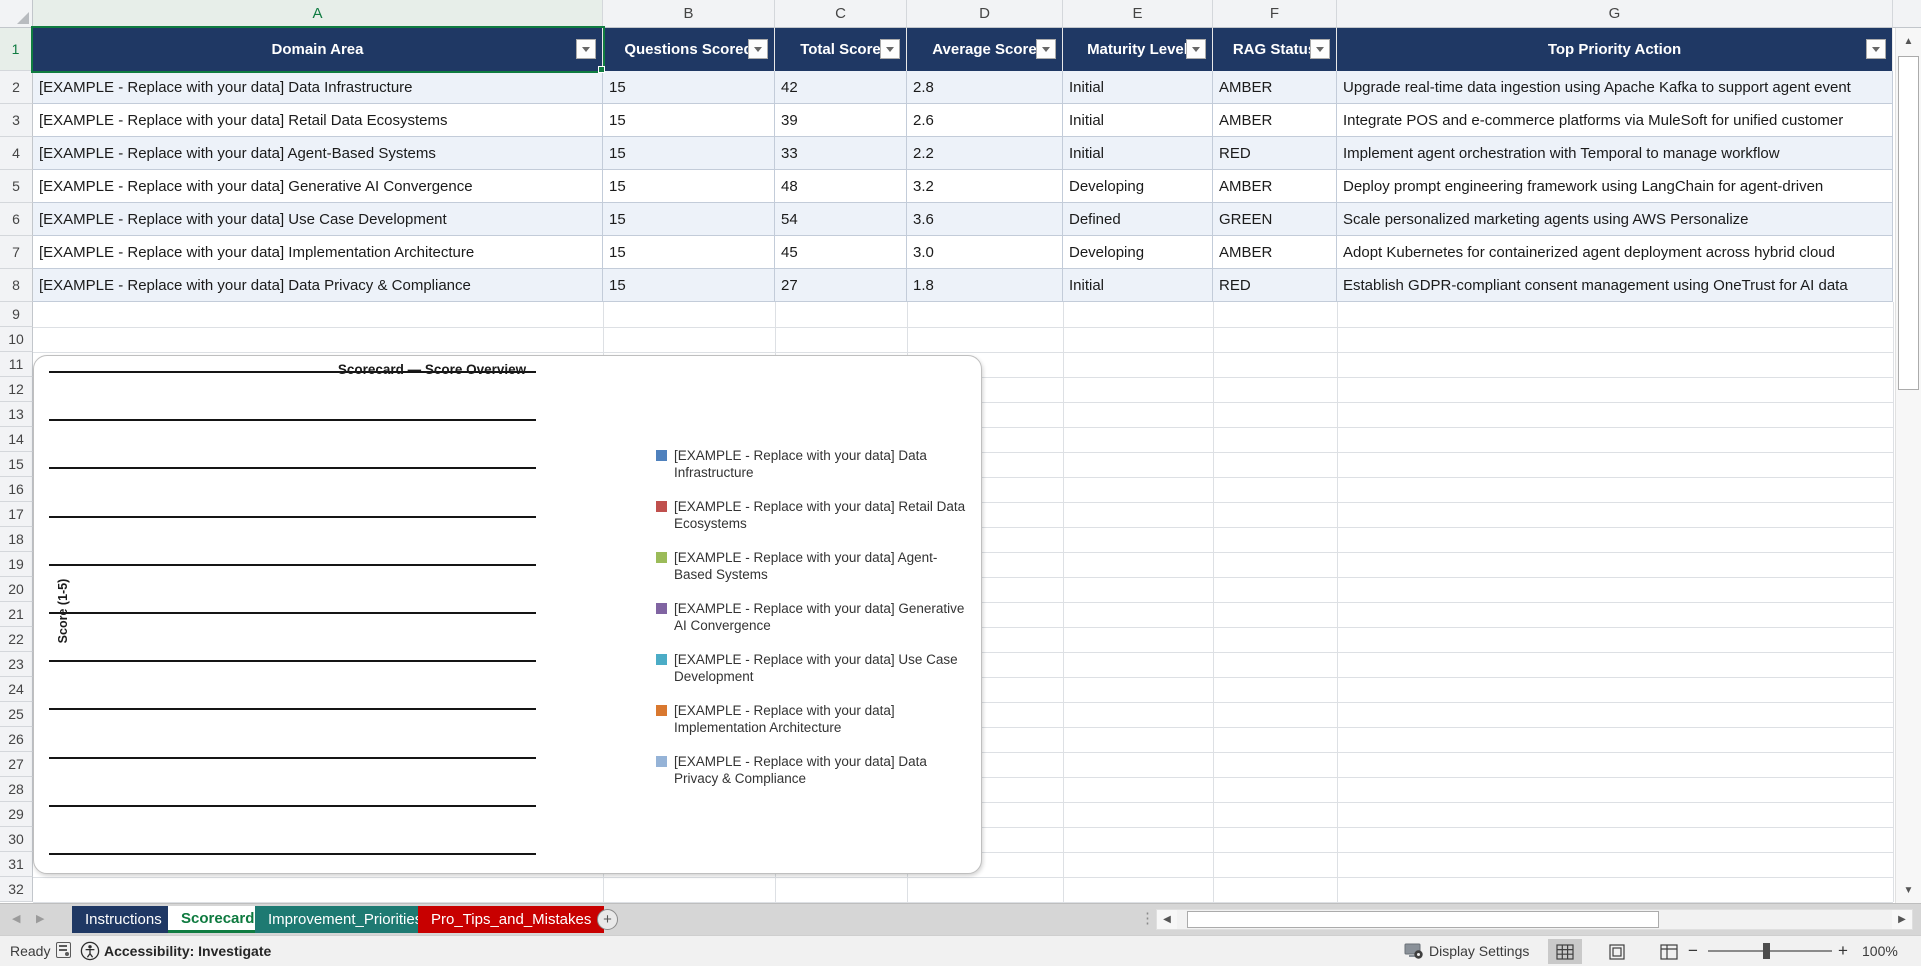  I want to click on column-header-B: B, so click(689, 14).